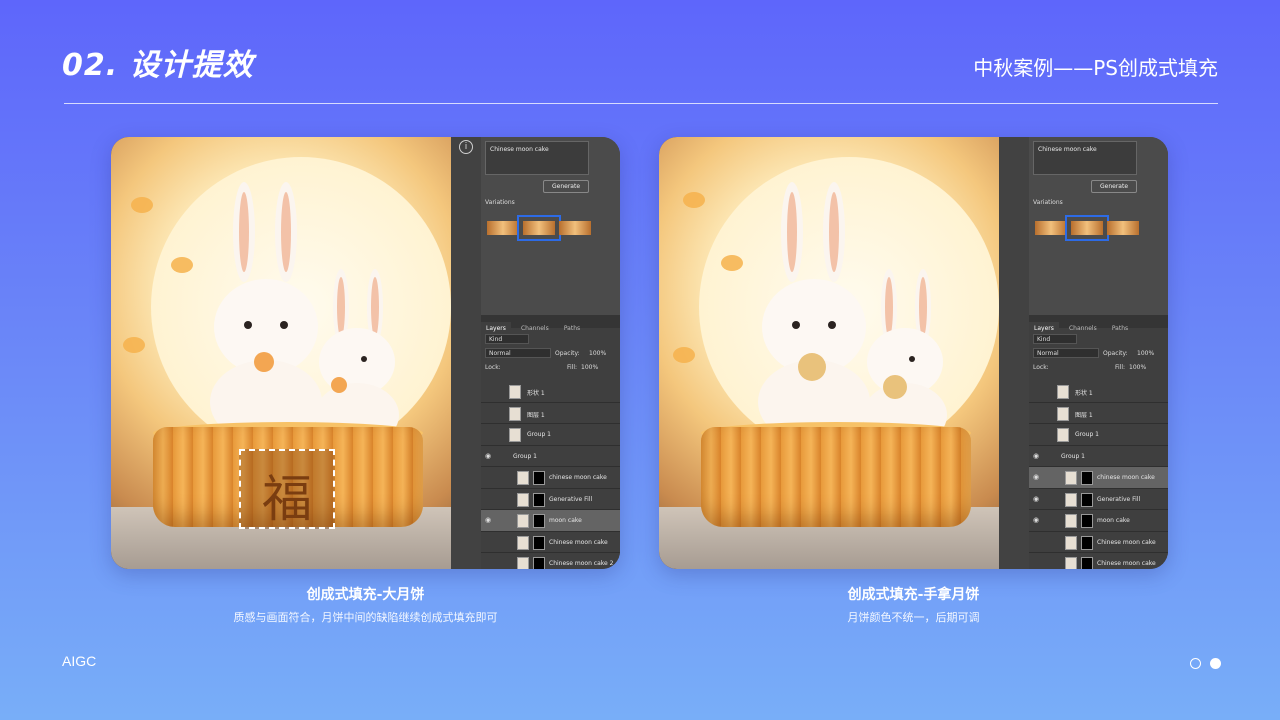  I want to click on layer-row: Chinese moon cake 2, so click(550, 561).